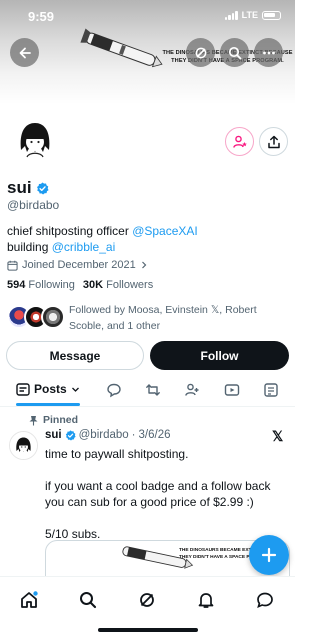 Image resolution: width=320 pixels, height=640 pixels. What do you see at coordinates (93, 285) in the screenshot?
I see `followers-count: 30K` at bounding box center [93, 285].